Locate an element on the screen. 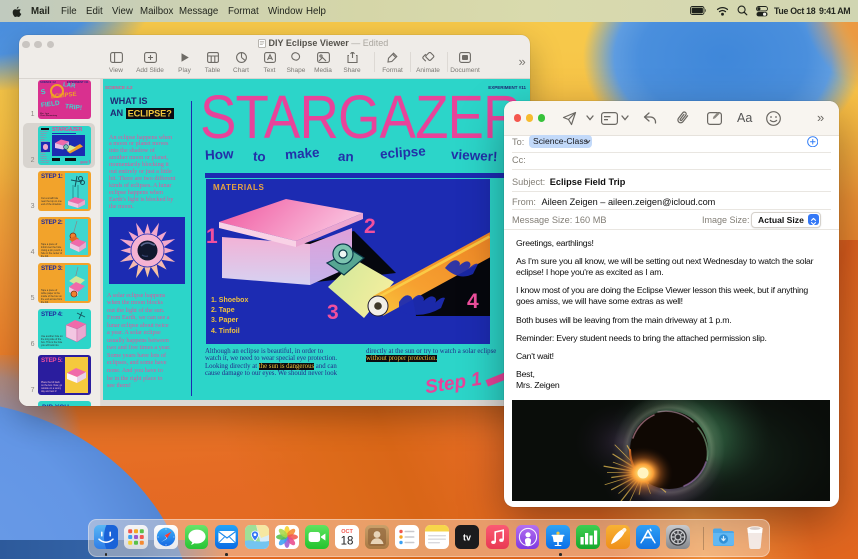  svg-text: OCT is located at coordinates (347, 532).